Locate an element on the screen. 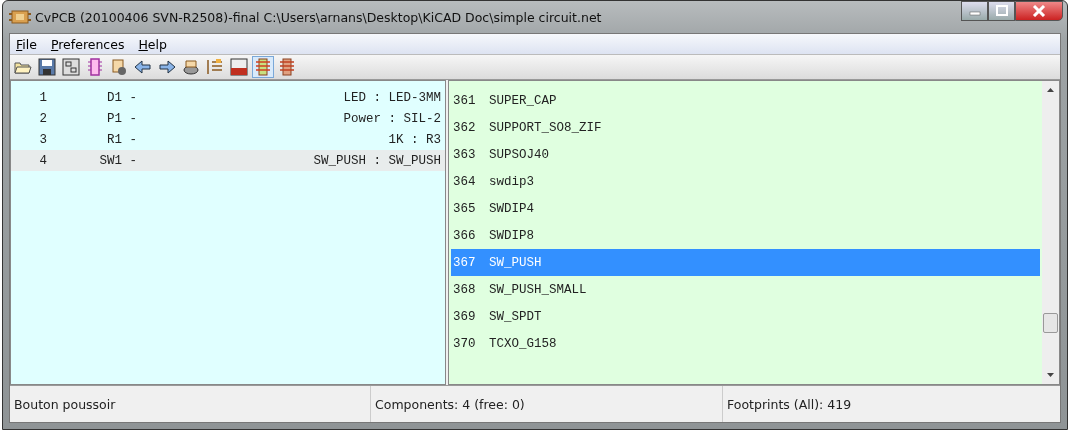 The image size is (1070, 434). scroll-up-icon is located at coordinates (1050, 90).